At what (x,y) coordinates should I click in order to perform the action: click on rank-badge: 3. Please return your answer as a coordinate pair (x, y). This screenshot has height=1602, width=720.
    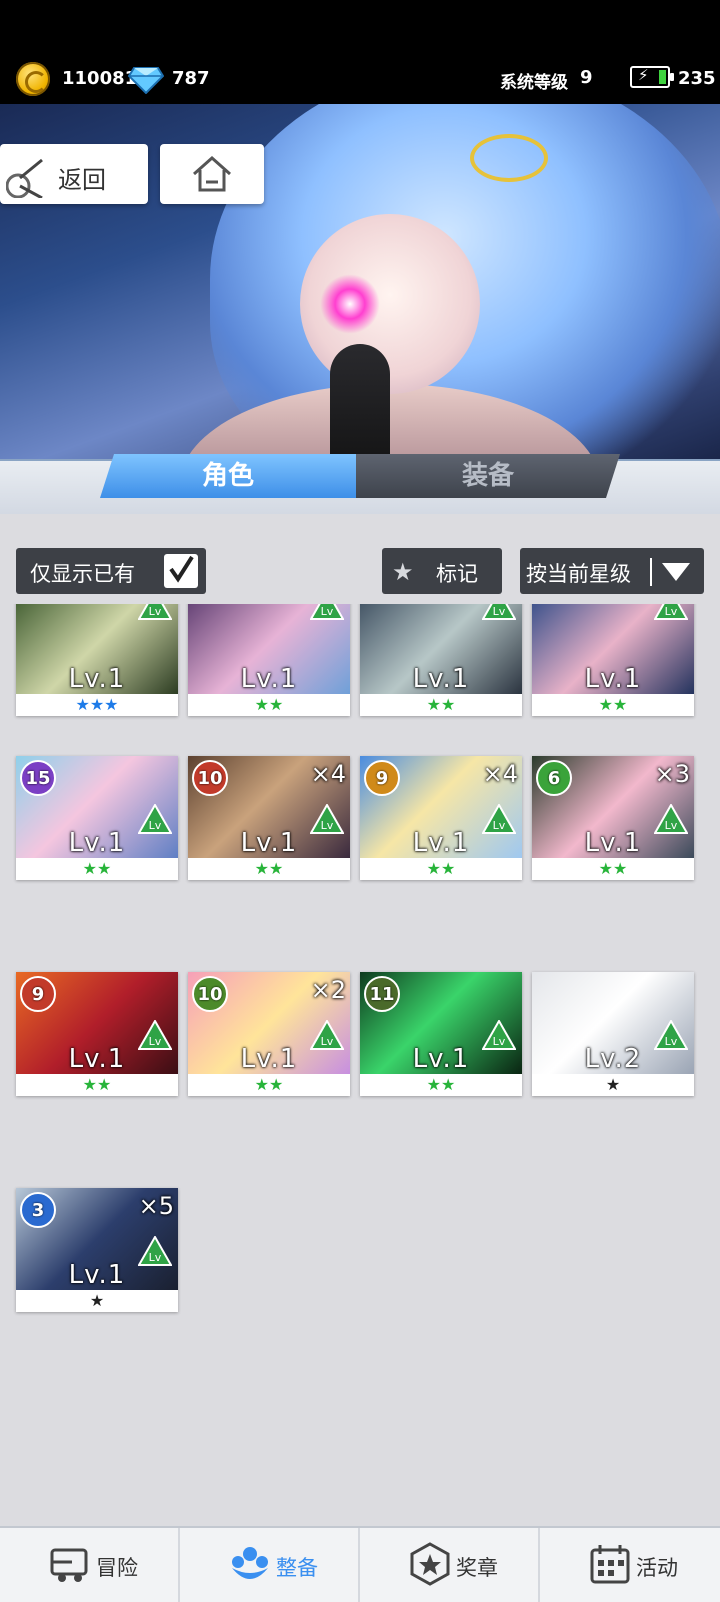
    Looking at the image, I should click on (38, 1210).